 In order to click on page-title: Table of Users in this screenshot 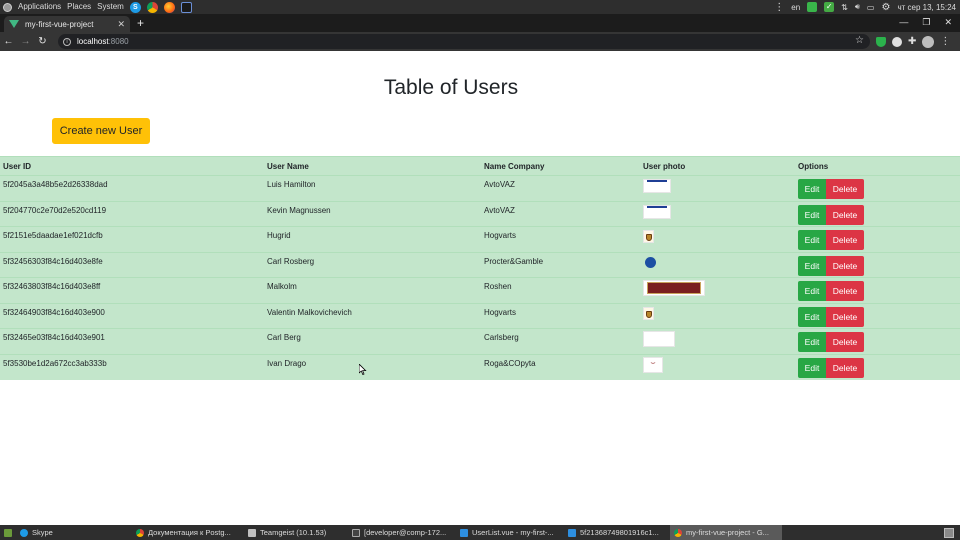, I will do `click(451, 87)`.